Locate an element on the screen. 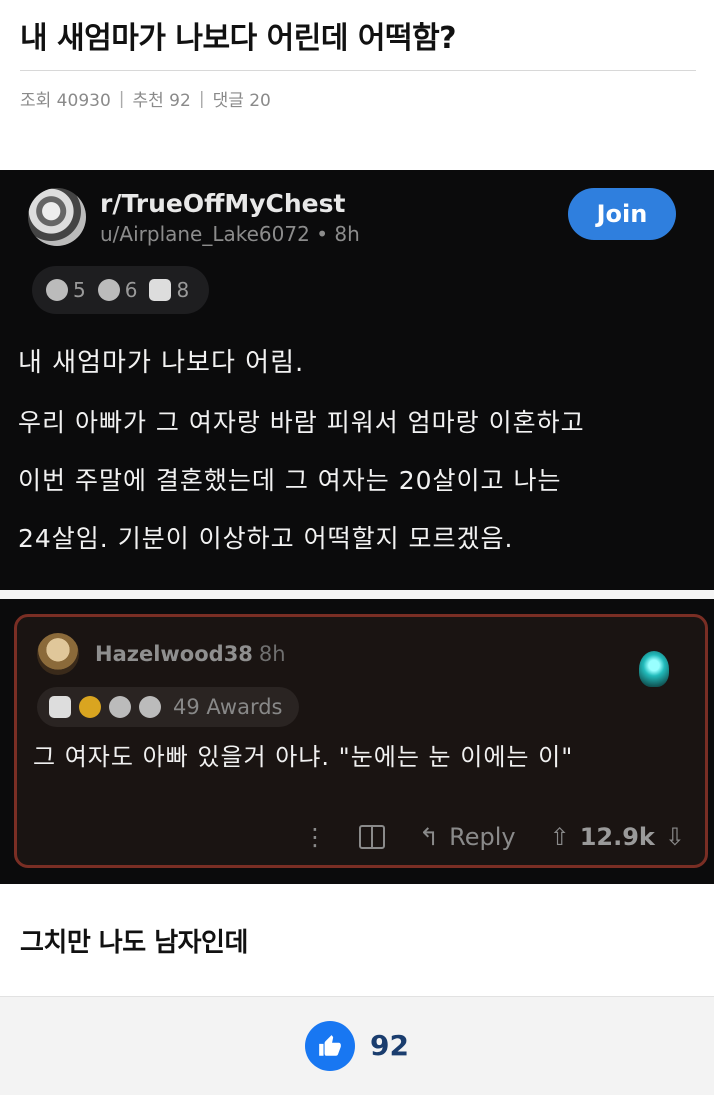 This screenshot has width=714, height=1095. reply-action: ↰ Reply is located at coordinates (467, 837).